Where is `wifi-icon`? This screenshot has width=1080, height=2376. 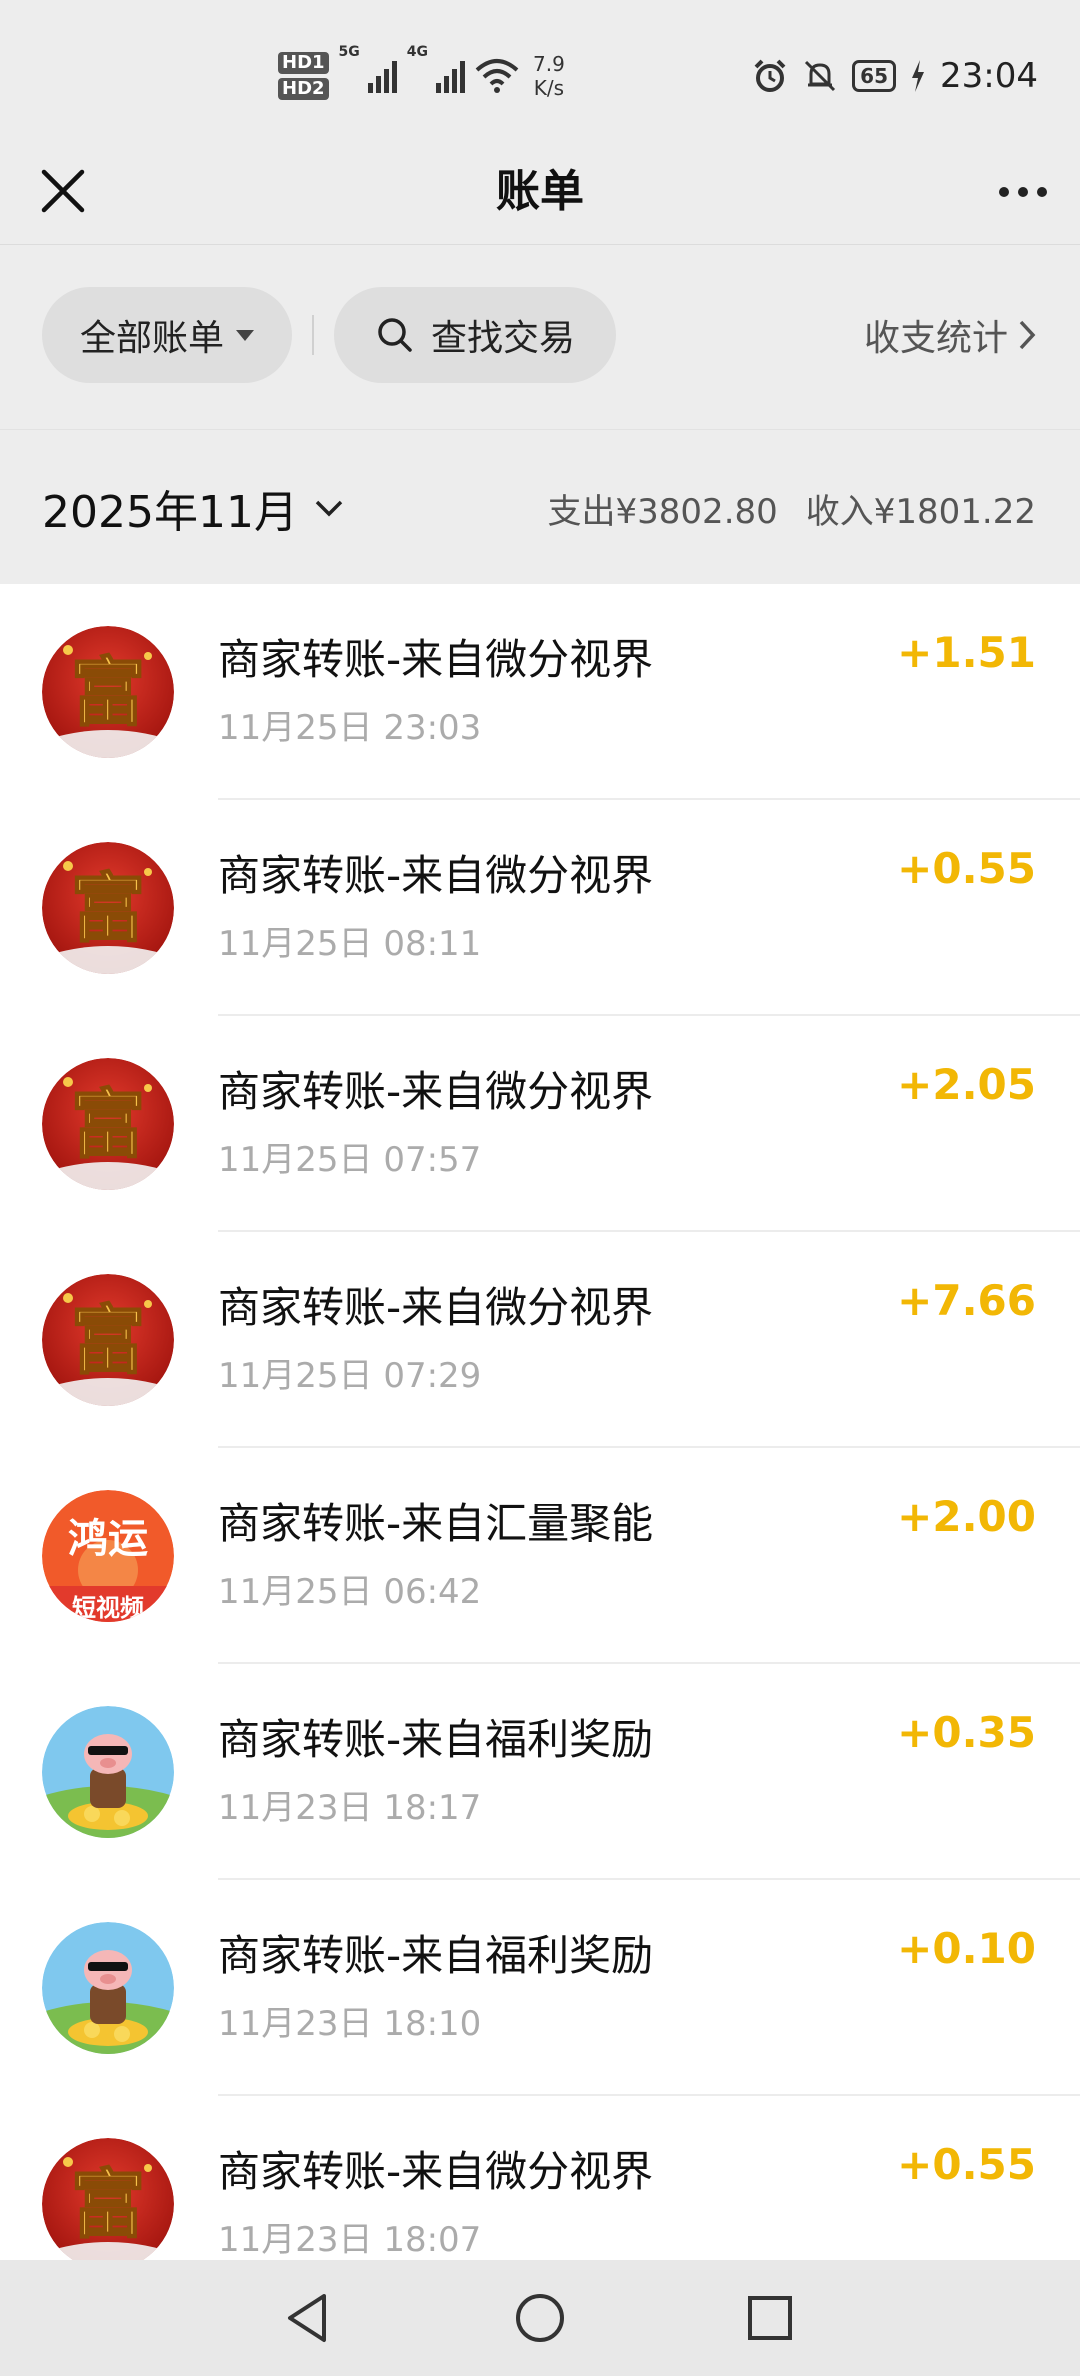
wifi-icon is located at coordinates (497, 76).